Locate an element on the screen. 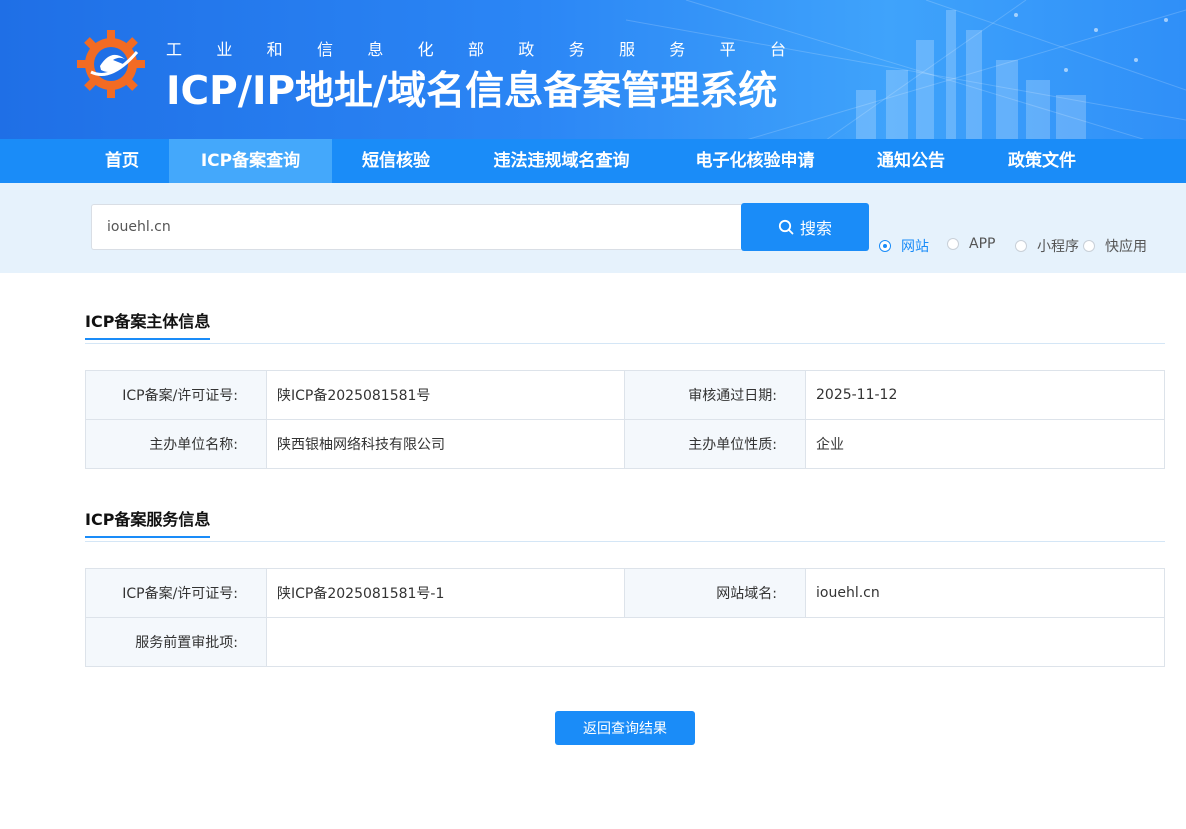  service-license-value: 陕ICP备2025081581号-1 is located at coordinates (445, 593).